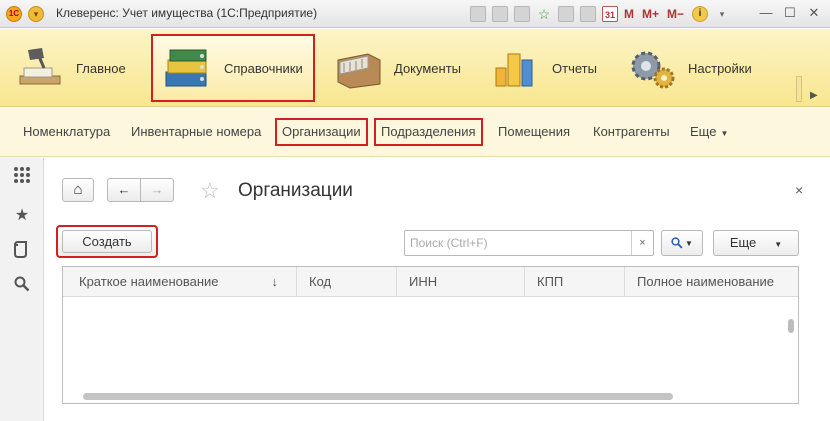 This screenshot has width=830, height=421. Describe the element at coordinates (766, 13) in the screenshot. I see `minimize-button: —` at that location.